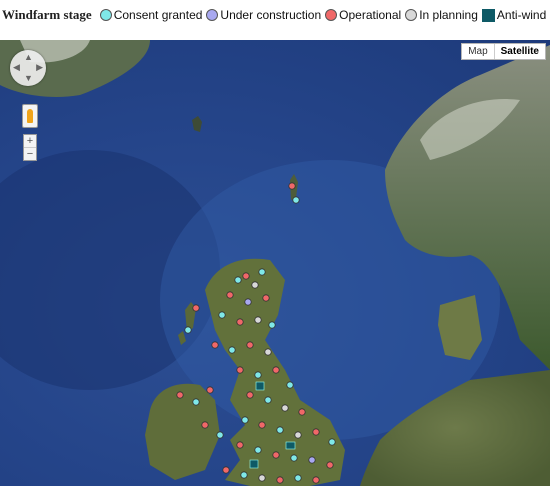 The height and width of the screenshot is (486, 550). I want to click on zoom-out-button: −, so click(30, 153).